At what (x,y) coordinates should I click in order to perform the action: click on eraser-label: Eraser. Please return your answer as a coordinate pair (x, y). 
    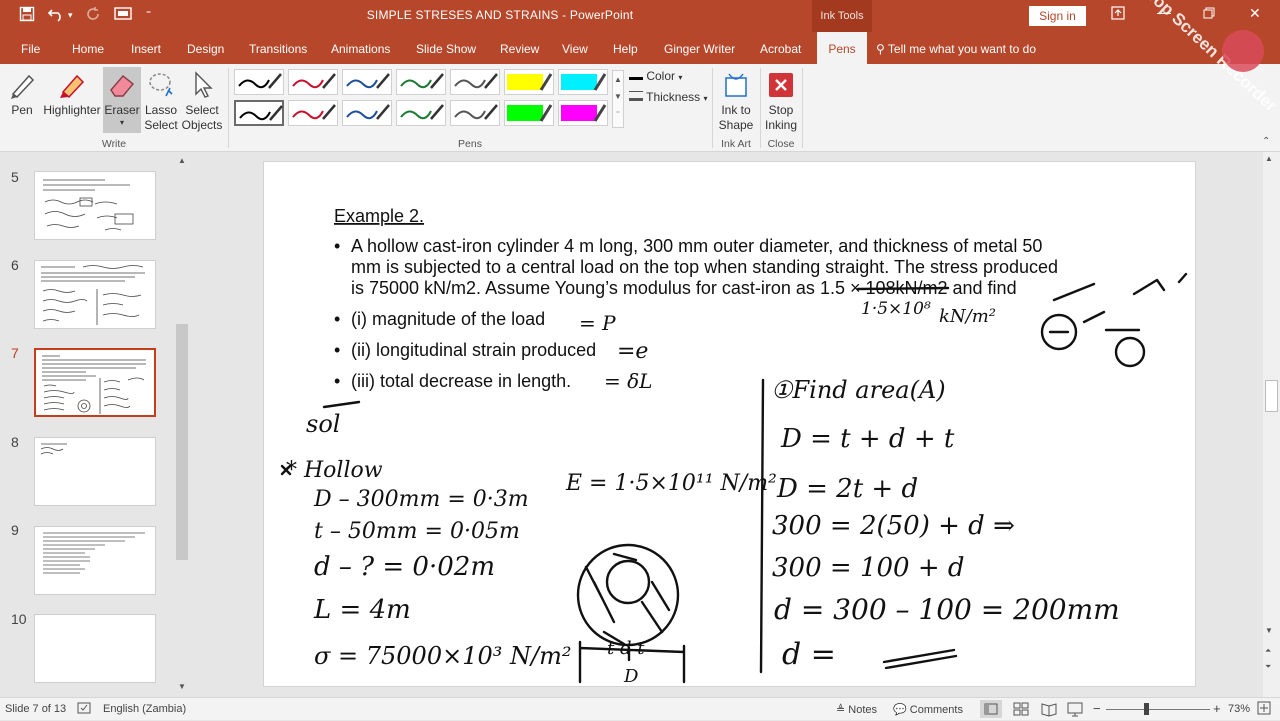
    Looking at the image, I should click on (122, 110).